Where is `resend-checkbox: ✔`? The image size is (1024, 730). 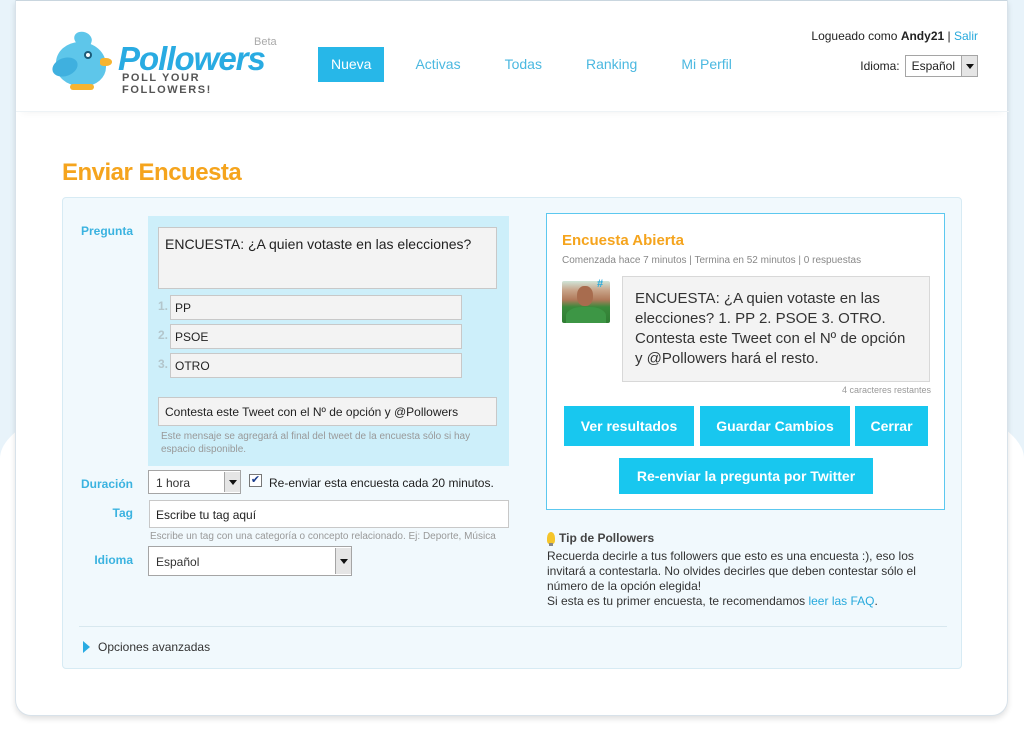 resend-checkbox: ✔ is located at coordinates (255, 480).